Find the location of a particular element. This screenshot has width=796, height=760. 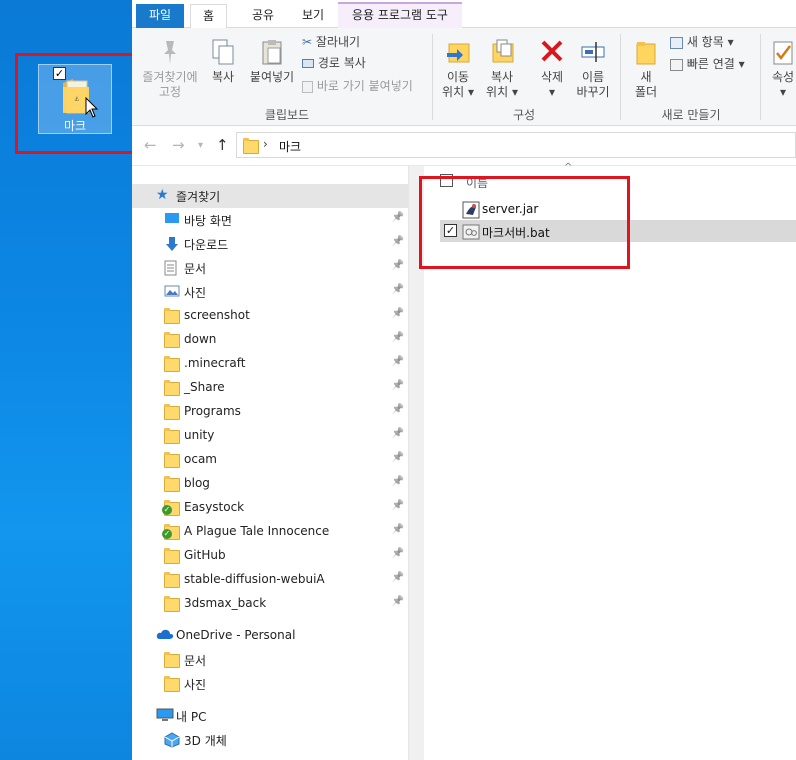

properties-button: 속성 ▾ is located at coordinates (781, 69).